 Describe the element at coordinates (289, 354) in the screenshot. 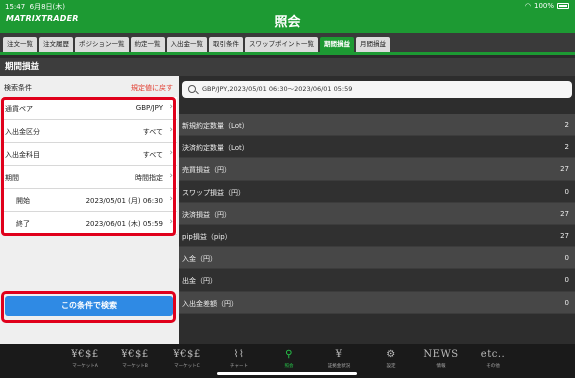

I see `nav-icon: ⚲` at that location.